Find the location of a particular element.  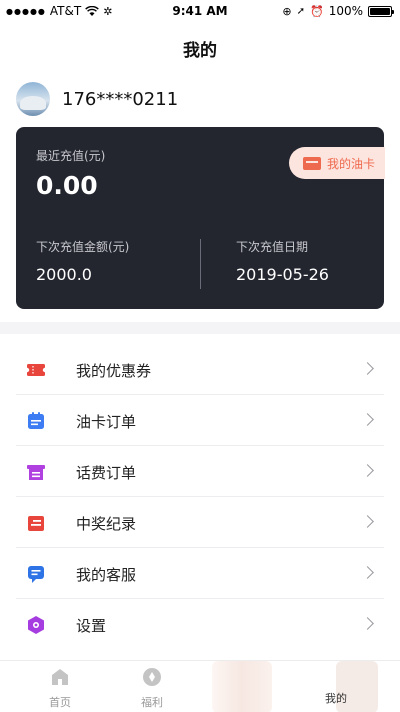

status-bar: ●●●●● AT&T ✲ 9:41 AM ⊕ ➚ ⏰ 100% is located at coordinates (200, 11).